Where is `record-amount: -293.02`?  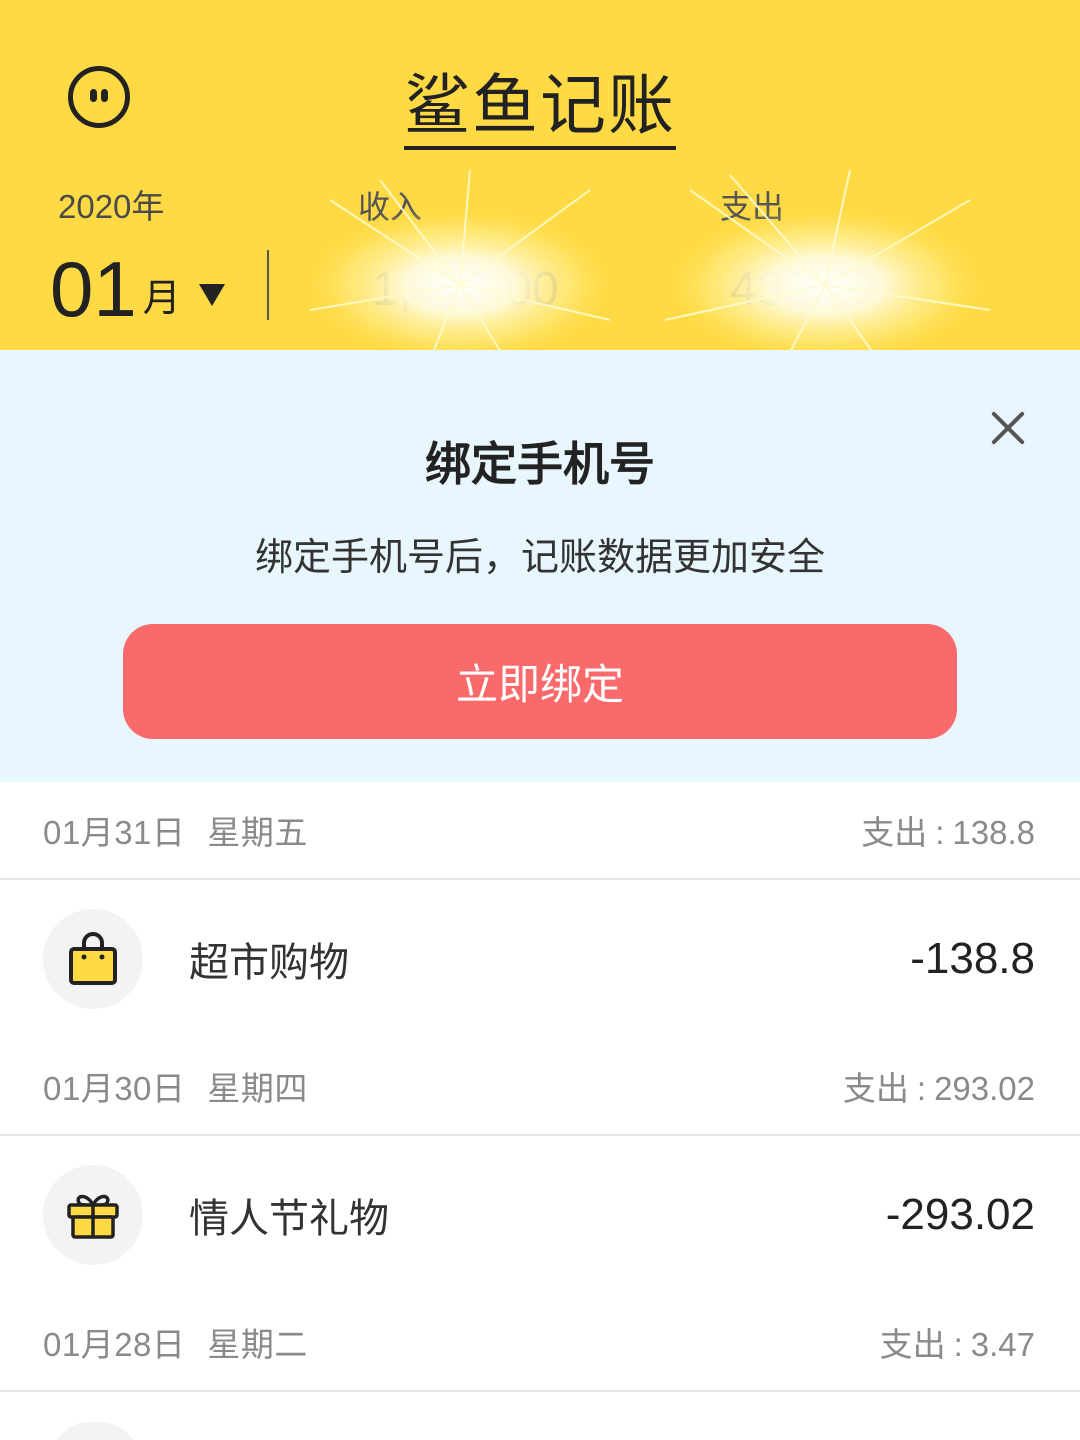 record-amount: -293.02 is located at coordinates (960, 1214).